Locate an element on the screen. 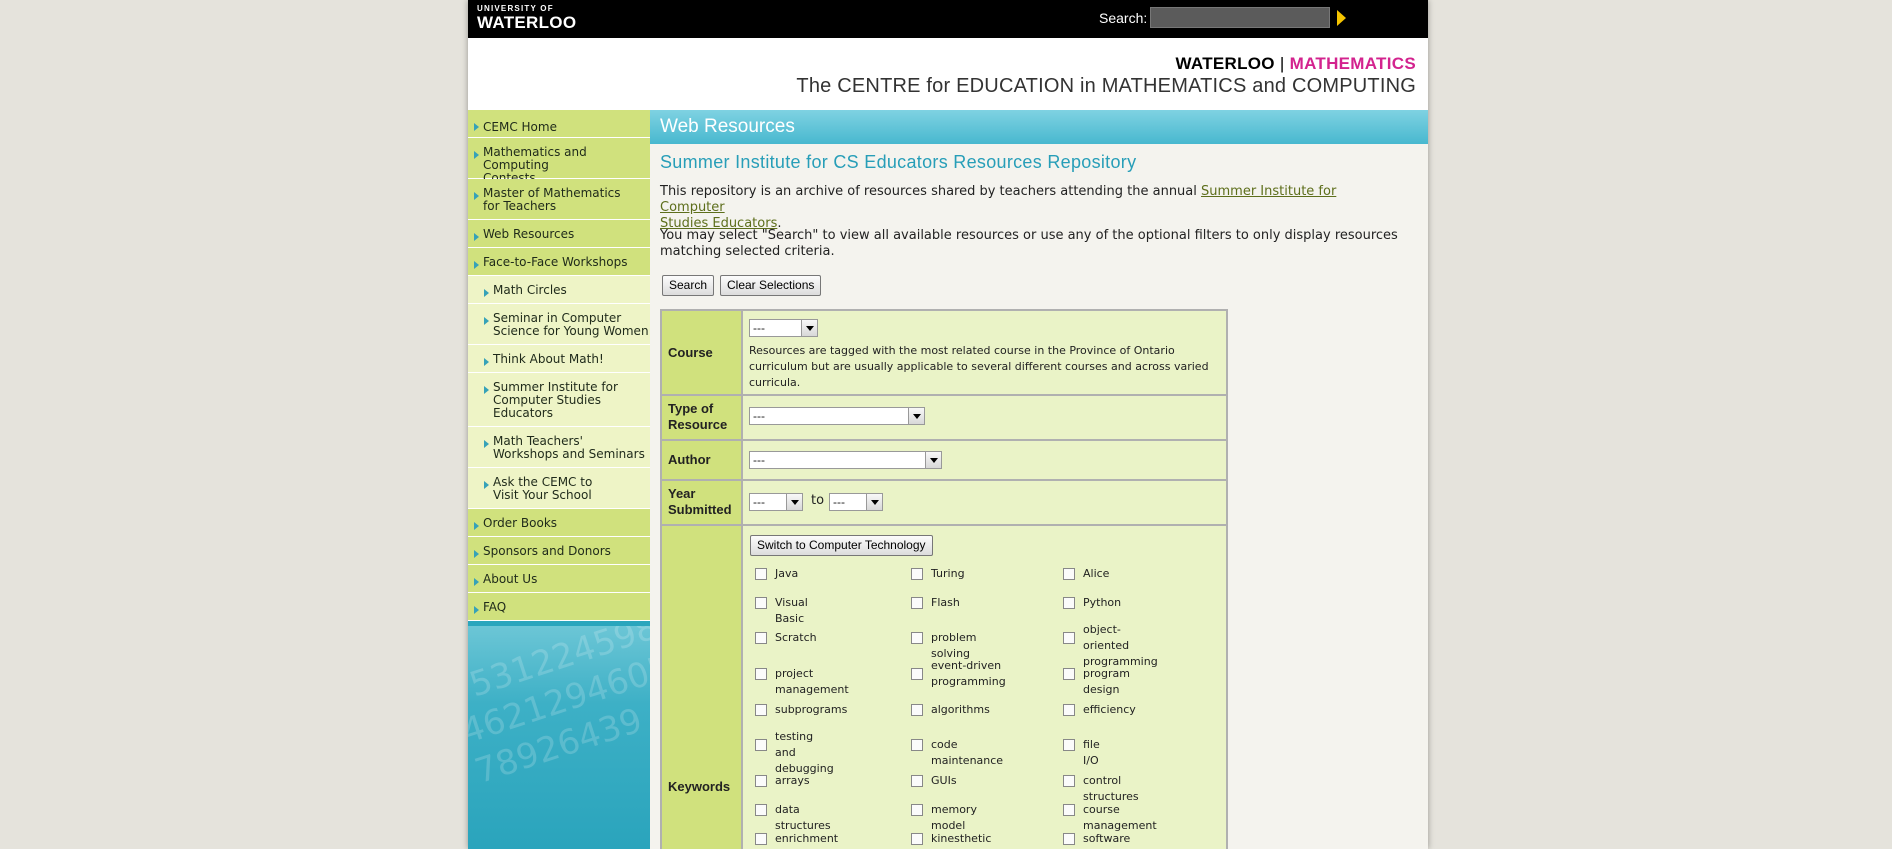 The height and width of the screenshot is (849, 1892). keyword-label-line: Scratch is located at coordinates (796, 637).